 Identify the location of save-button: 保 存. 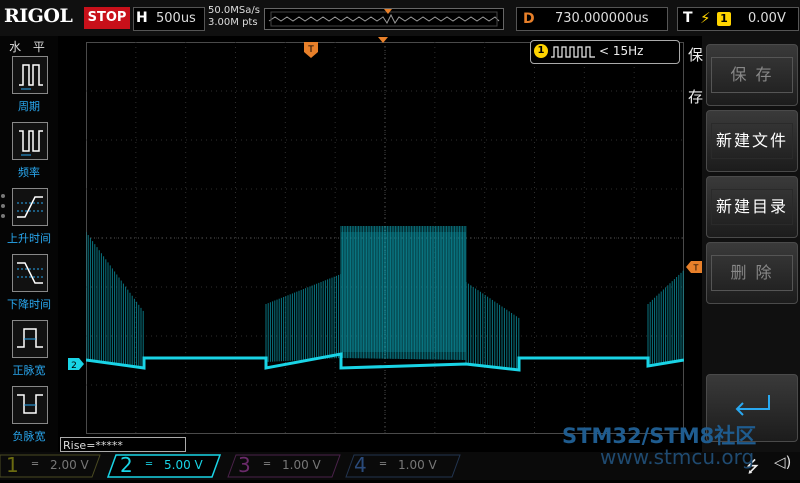
(752, 75).